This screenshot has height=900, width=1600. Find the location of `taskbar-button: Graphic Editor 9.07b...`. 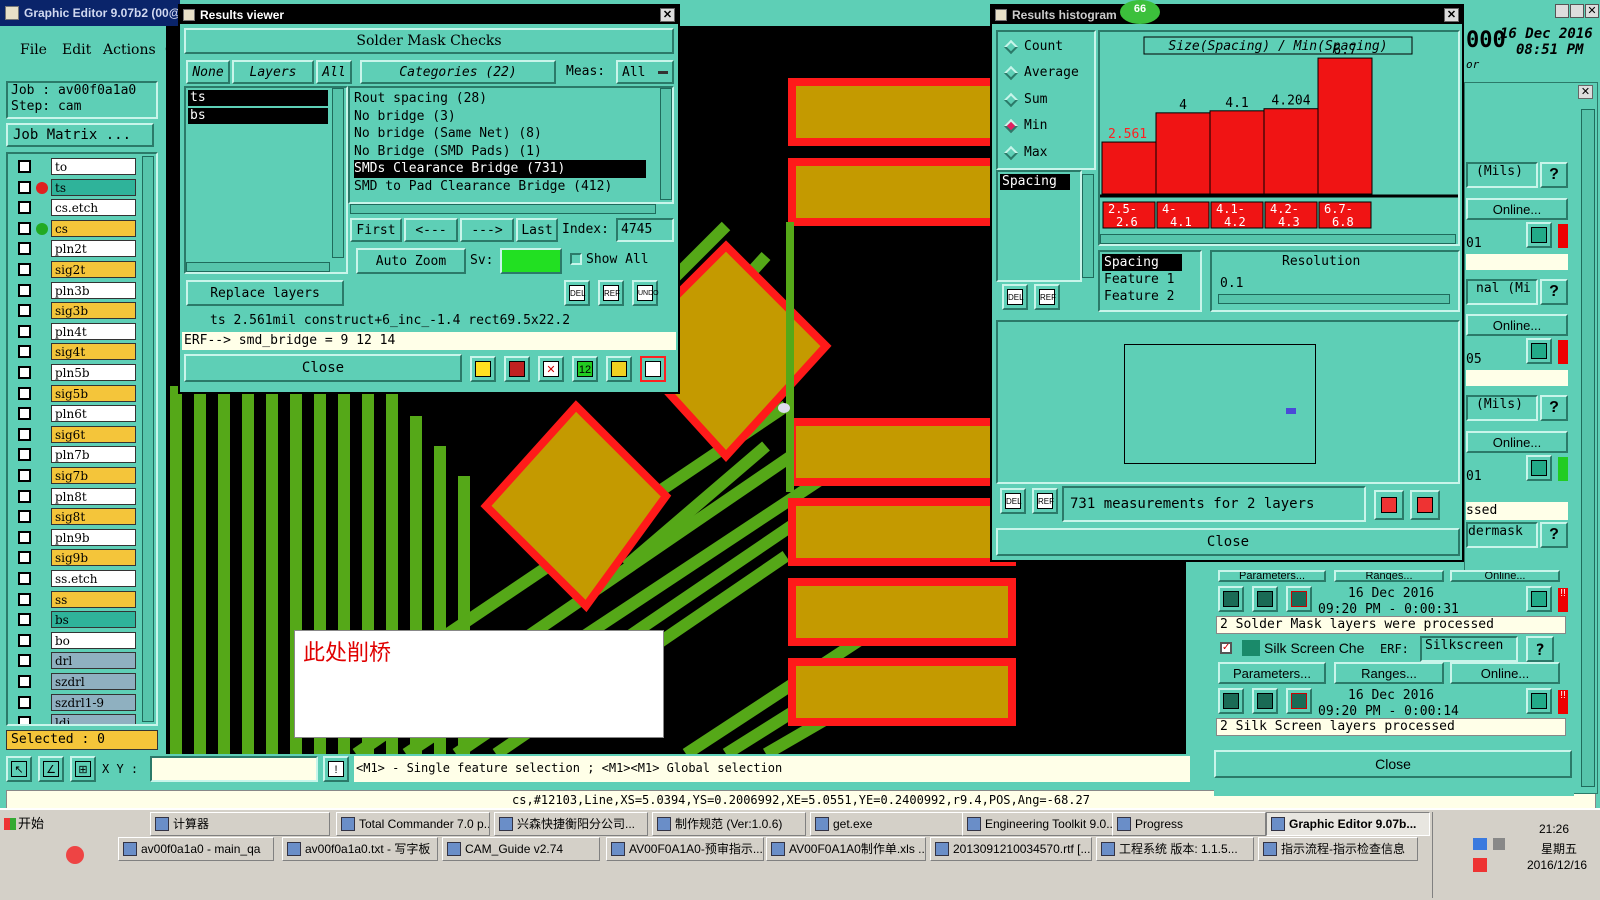

taskbar-button: Graphic Editor 9.07b... is located at coordinates (1348, 824).